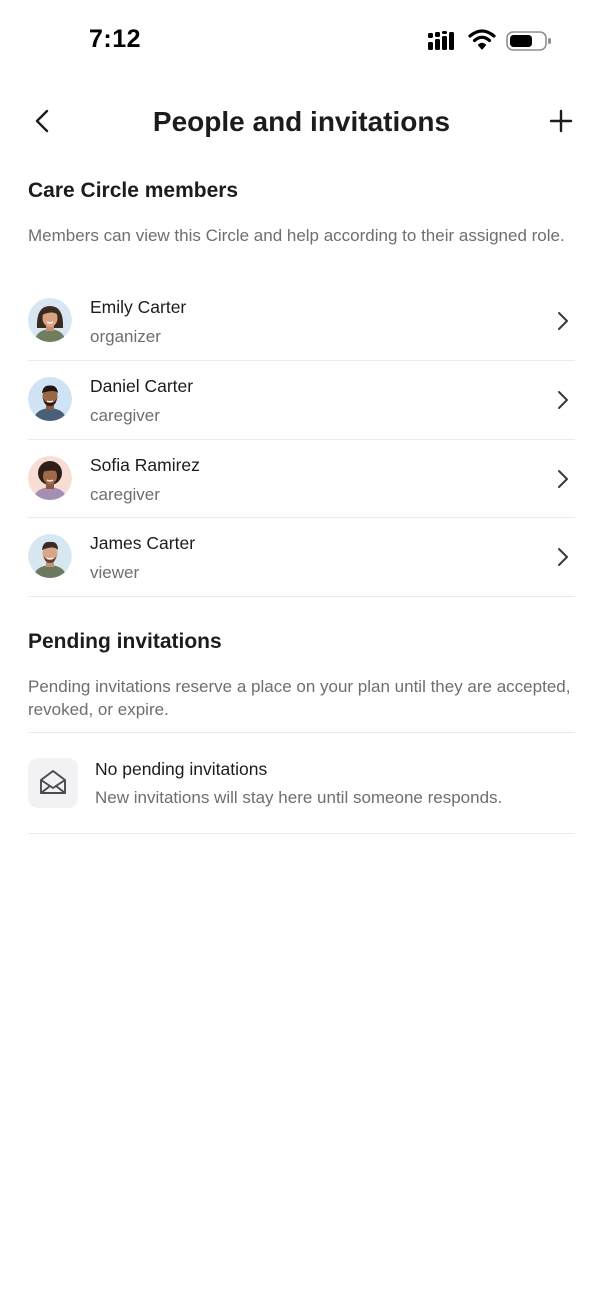  What do you see at coordinates (115, 39) in the screenshot?
I see `status-time: 7:12` at bounding box center [115, 39].